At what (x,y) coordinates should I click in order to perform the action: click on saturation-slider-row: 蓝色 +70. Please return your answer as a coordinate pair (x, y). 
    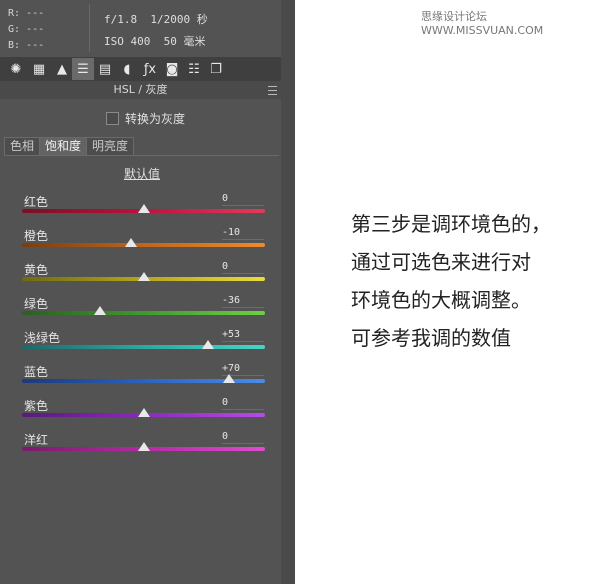
    Looking at the image, I should click on (140, 380).